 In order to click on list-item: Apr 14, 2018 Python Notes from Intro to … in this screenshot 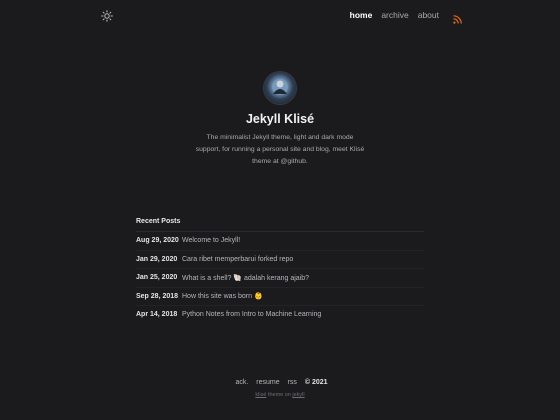, I will do `click(280, 314)`.